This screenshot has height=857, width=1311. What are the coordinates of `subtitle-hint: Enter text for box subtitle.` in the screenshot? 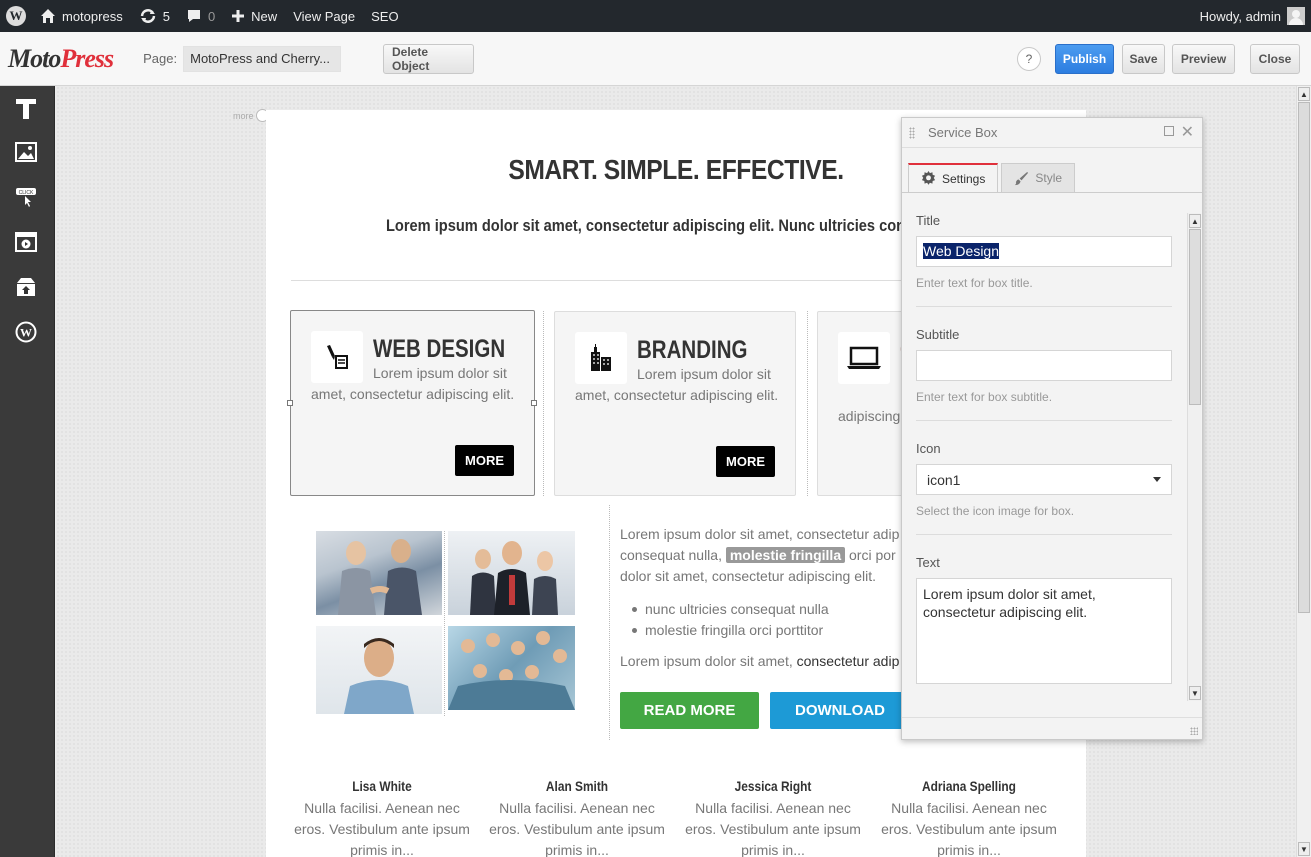 It's located at (984, 397).